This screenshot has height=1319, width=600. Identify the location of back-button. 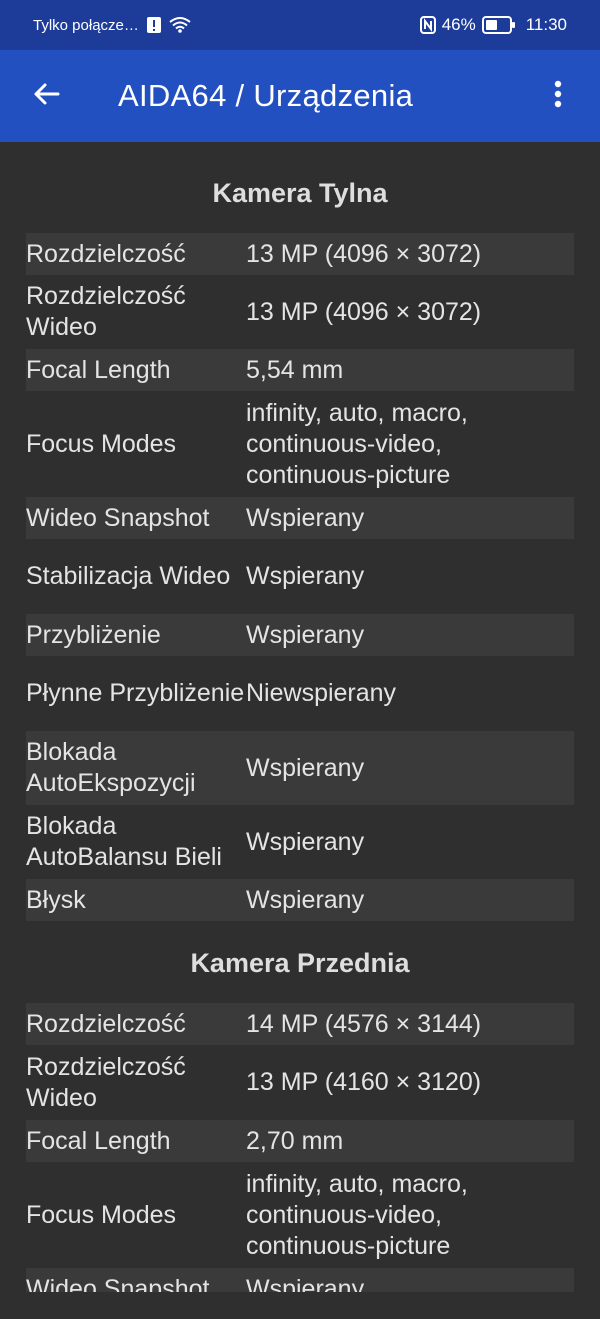
(46, 96).